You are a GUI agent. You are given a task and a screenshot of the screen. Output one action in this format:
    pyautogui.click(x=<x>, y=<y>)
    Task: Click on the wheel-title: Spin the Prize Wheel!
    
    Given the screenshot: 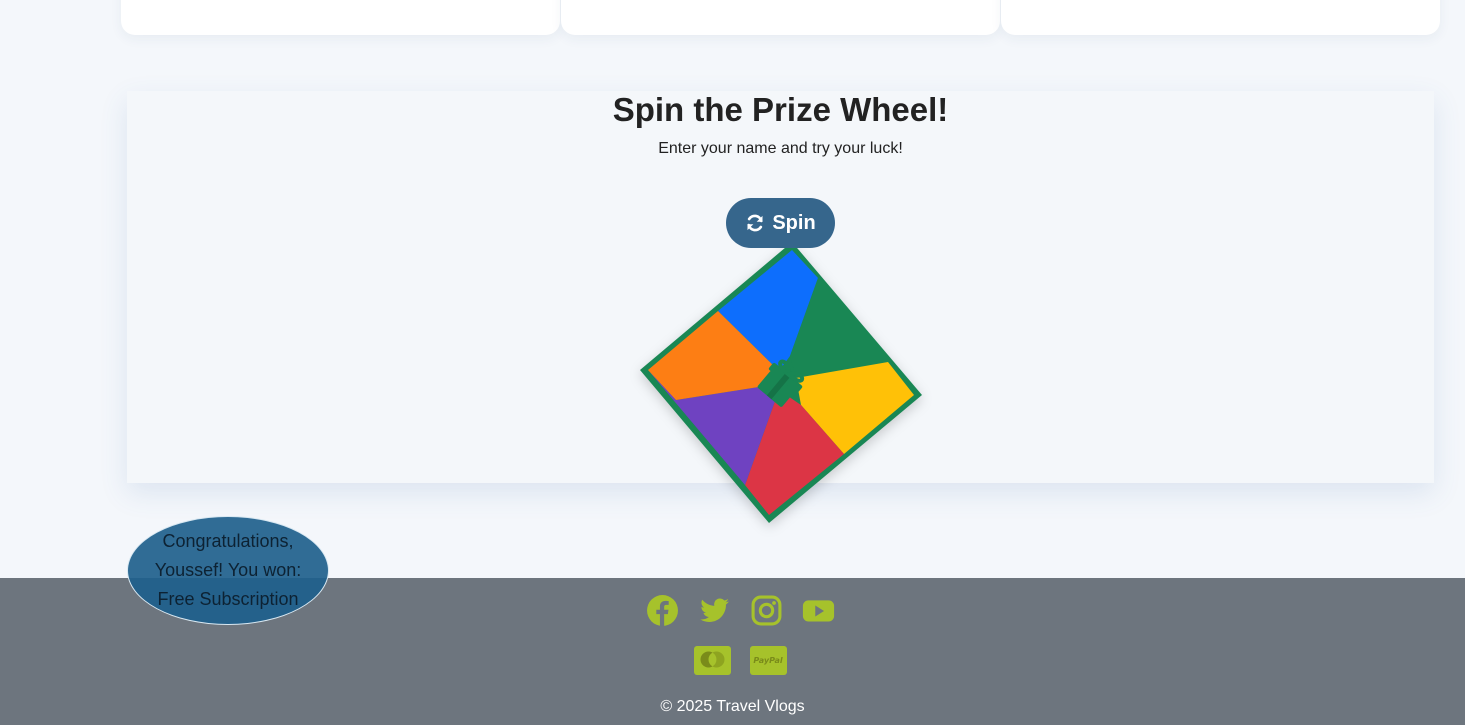 What is the action you would take?
    pyautogui.click(x=780, y=109)
    